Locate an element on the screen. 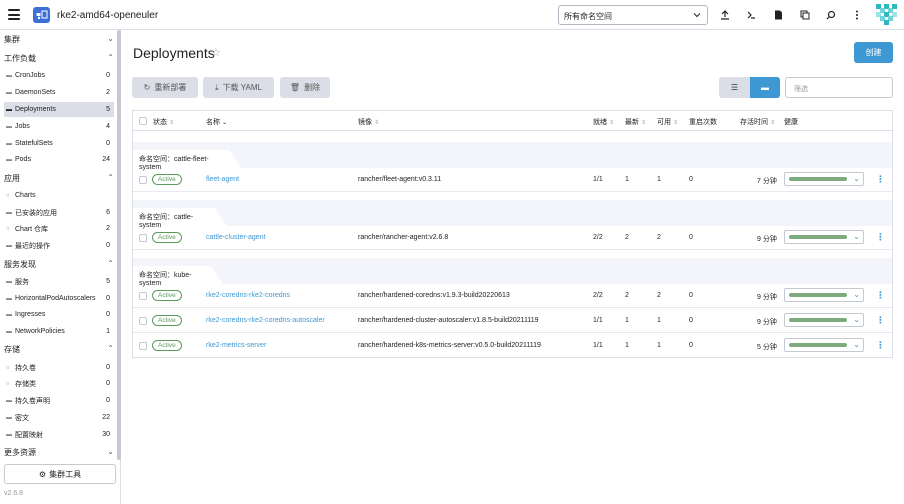  sidebar-item-label: 密文 is located at coordinates (22, 418).